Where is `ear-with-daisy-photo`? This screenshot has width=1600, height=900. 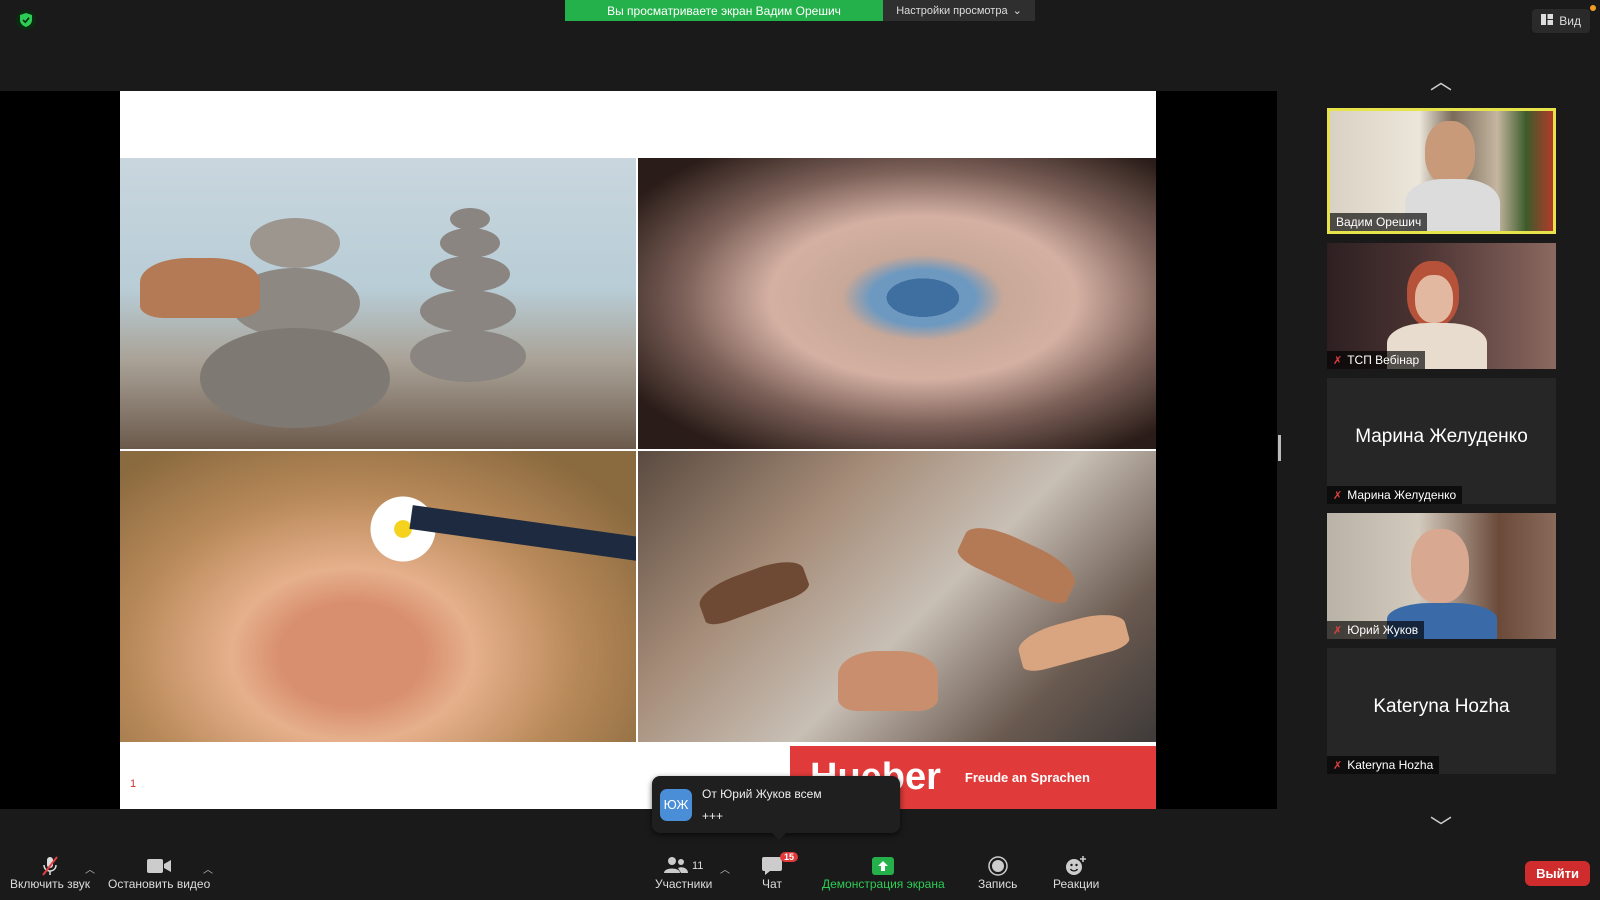 ear-with-daisy-photo is located at coordinates (378, 596).